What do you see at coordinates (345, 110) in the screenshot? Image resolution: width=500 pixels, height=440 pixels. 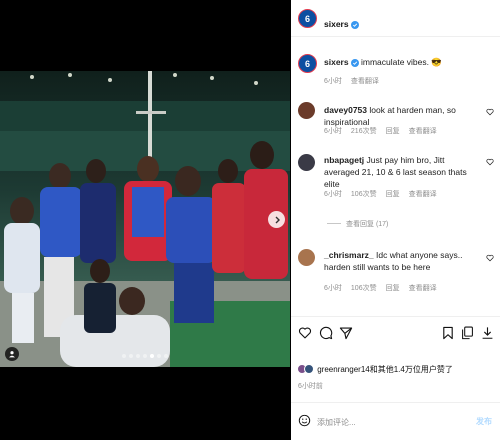 I see `comment-username: davey0753` at bounding box center [345, 110].